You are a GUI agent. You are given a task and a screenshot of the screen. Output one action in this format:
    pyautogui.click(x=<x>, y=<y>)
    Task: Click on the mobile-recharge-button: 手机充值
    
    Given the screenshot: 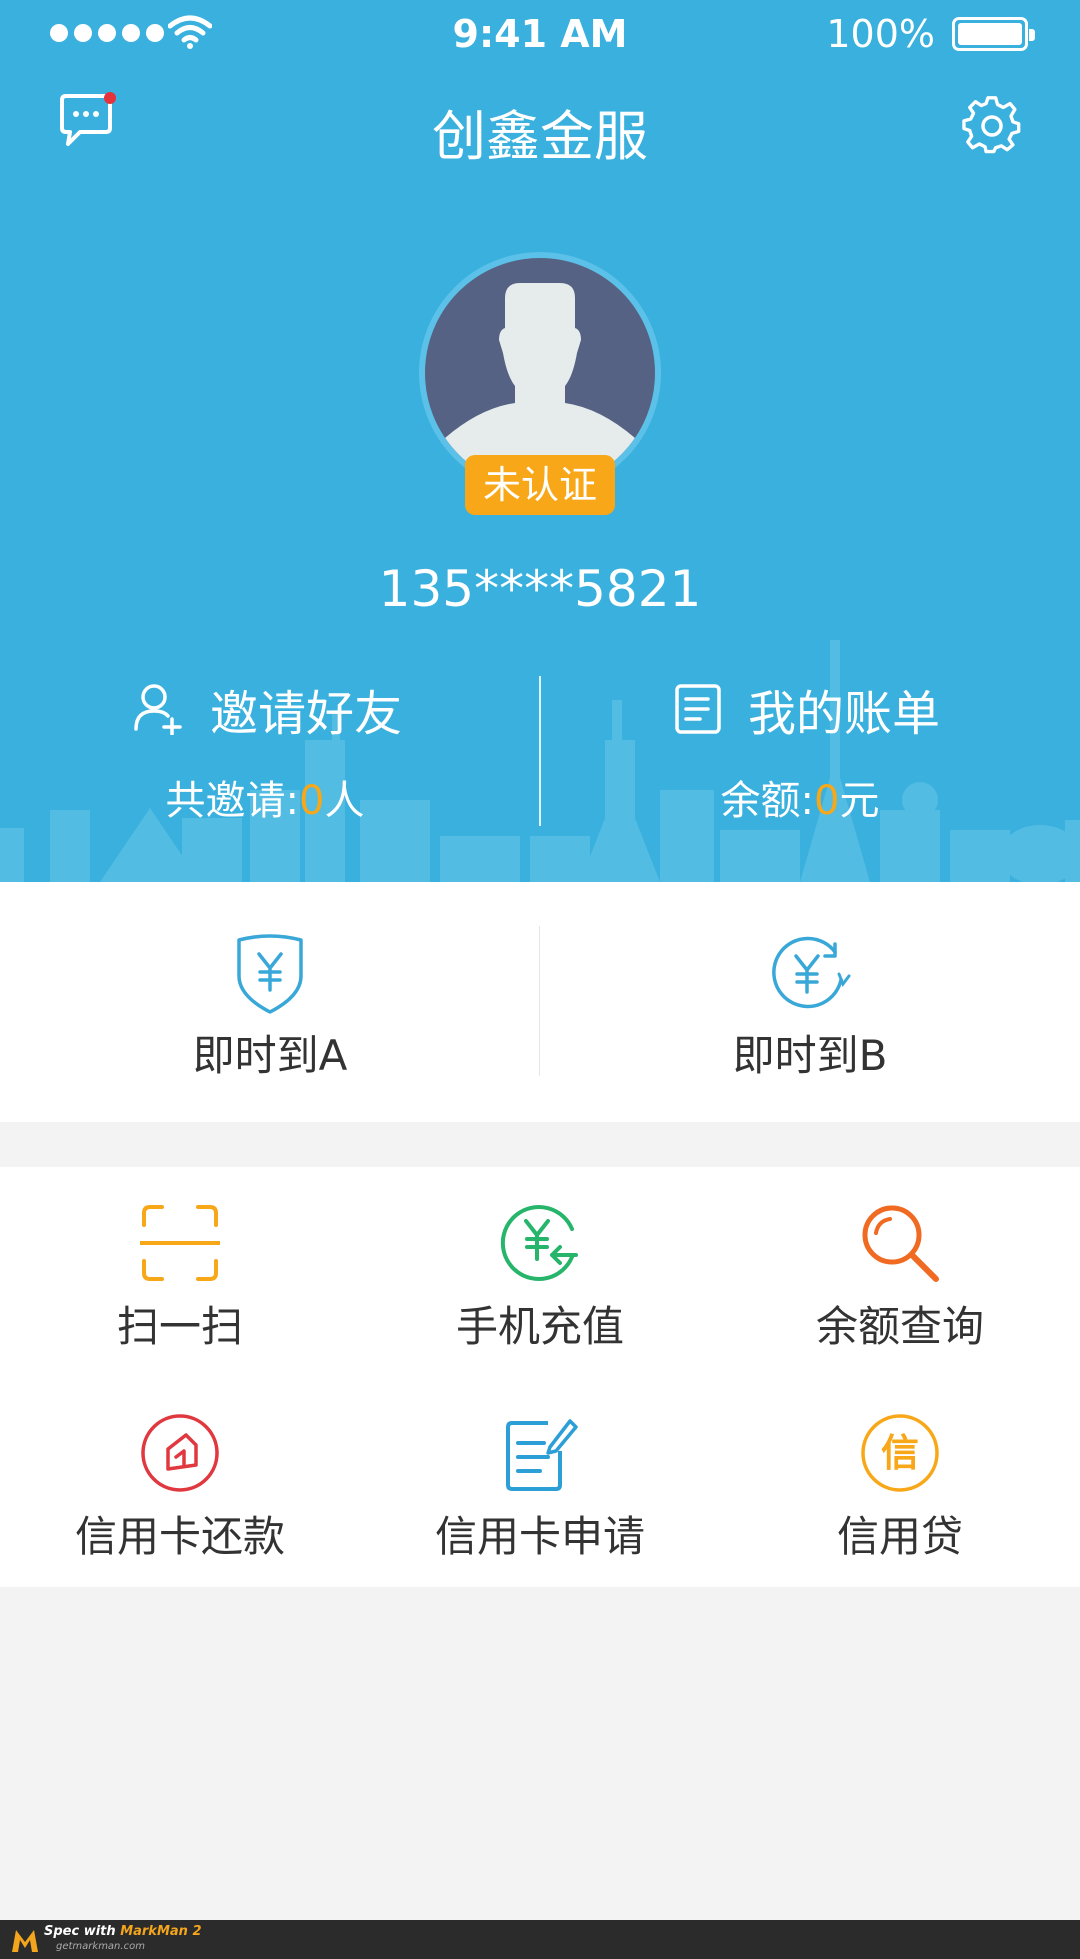 What is the action you would take?
    pyautogui.click(x=540, y=1272)
    